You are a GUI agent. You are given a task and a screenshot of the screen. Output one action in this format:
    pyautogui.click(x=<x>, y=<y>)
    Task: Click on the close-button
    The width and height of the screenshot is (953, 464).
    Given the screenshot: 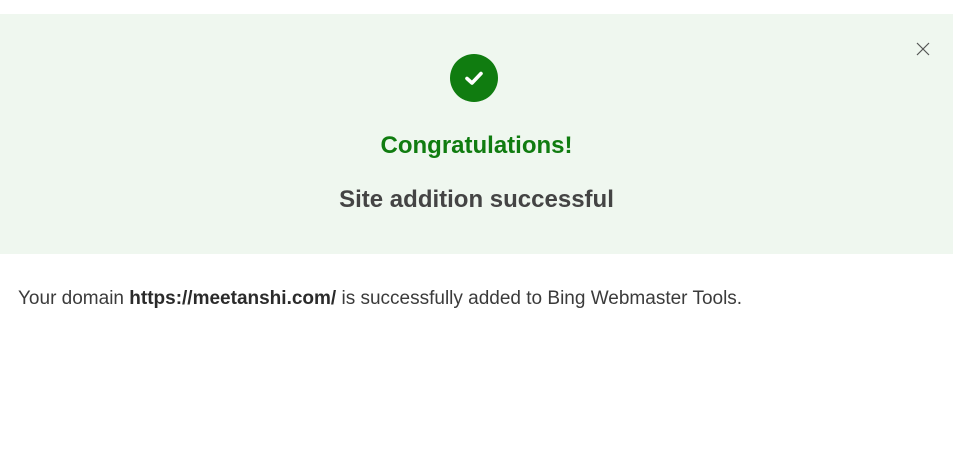 What is the action you would take?
    pyautogui.click(x=923, y=51)
    